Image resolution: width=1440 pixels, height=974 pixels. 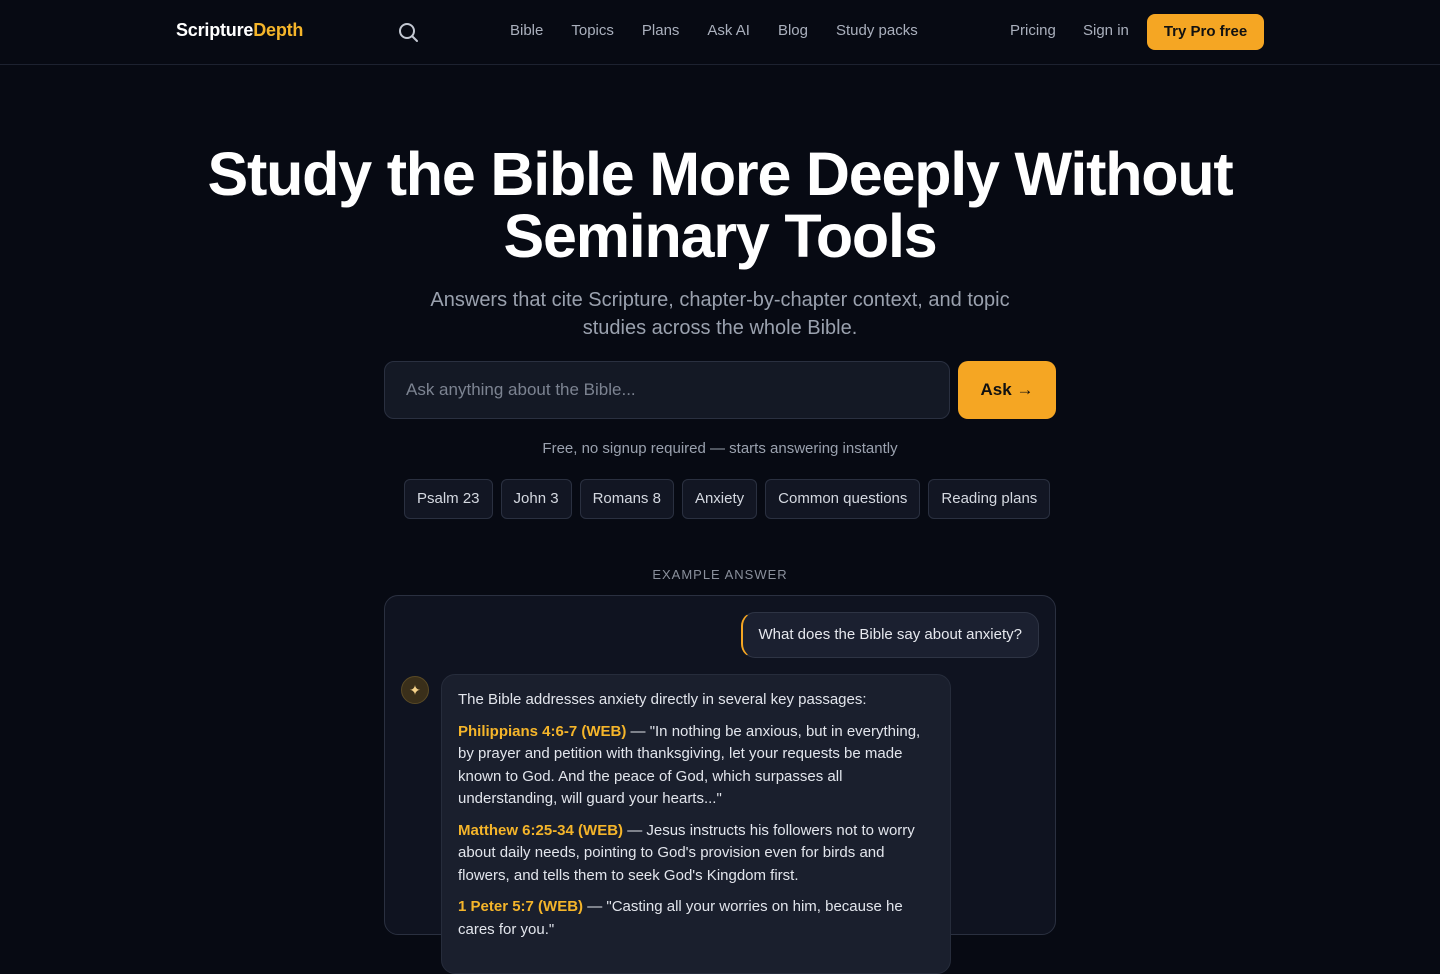 I want to click on chip-common-questions: Common questions, so click(x=843, y=499).